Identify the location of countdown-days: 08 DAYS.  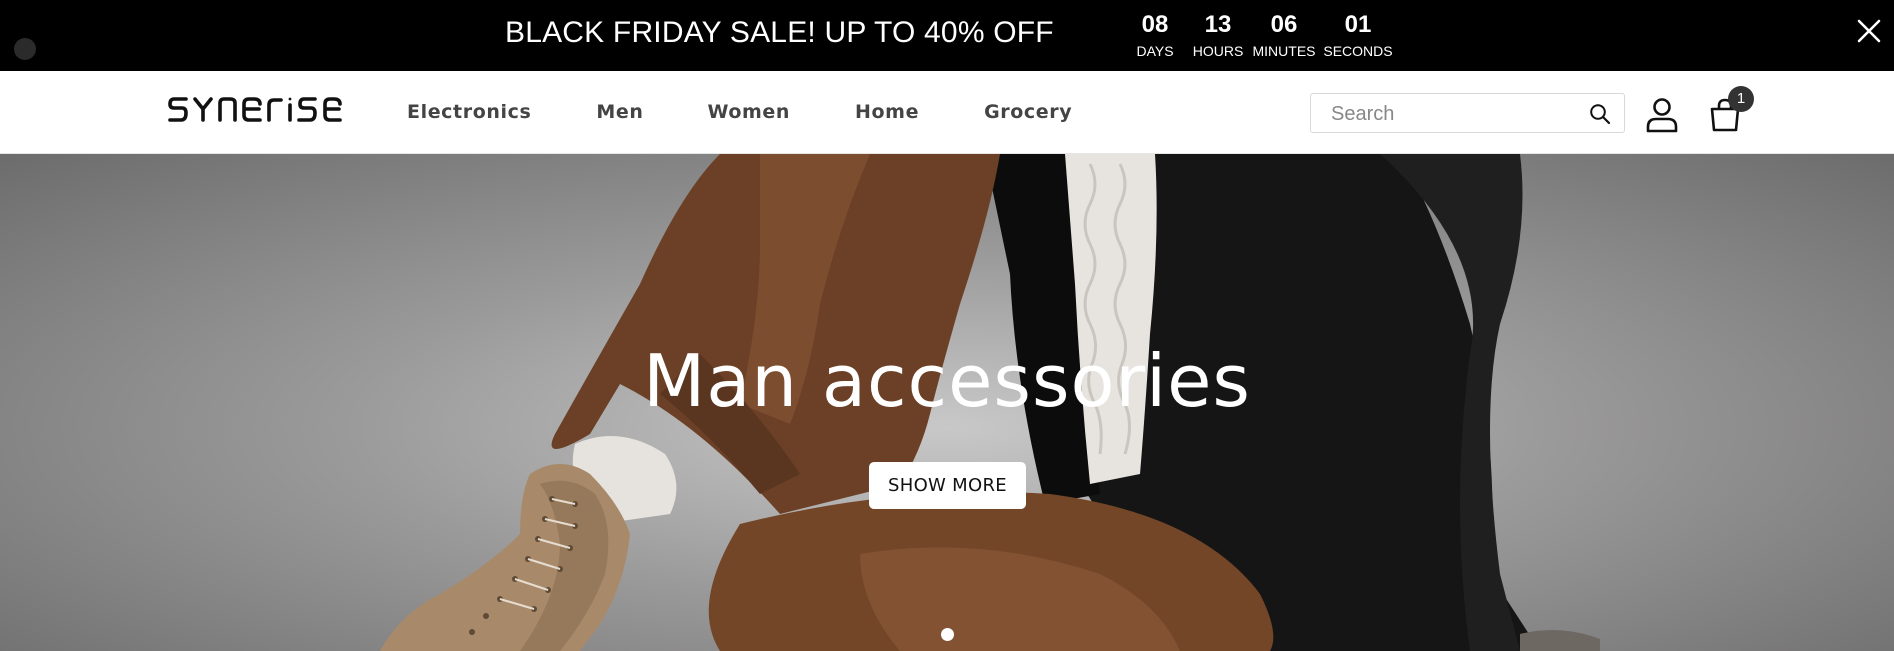
(1155, 36).